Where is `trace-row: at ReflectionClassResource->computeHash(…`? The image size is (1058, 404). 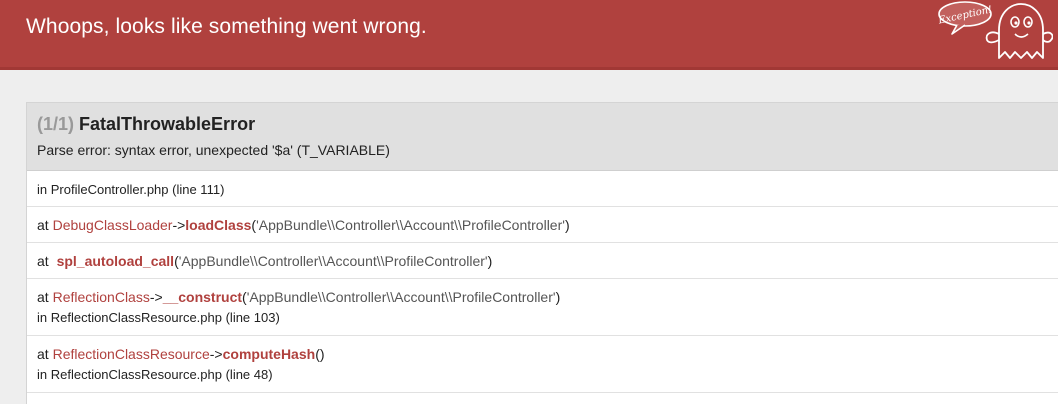
trace-row: at ReflectionClassResource->computeHash(… is located at coordinates (542, 364).